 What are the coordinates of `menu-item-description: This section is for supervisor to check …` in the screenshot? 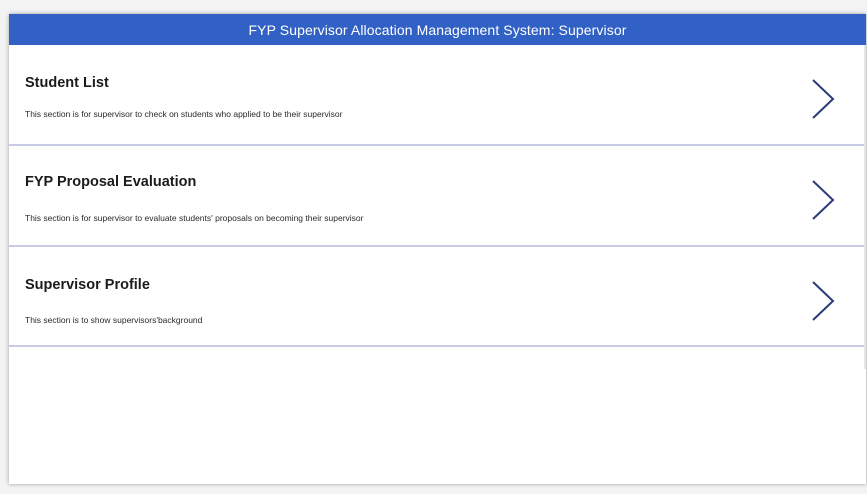 It's located at (184, 114).